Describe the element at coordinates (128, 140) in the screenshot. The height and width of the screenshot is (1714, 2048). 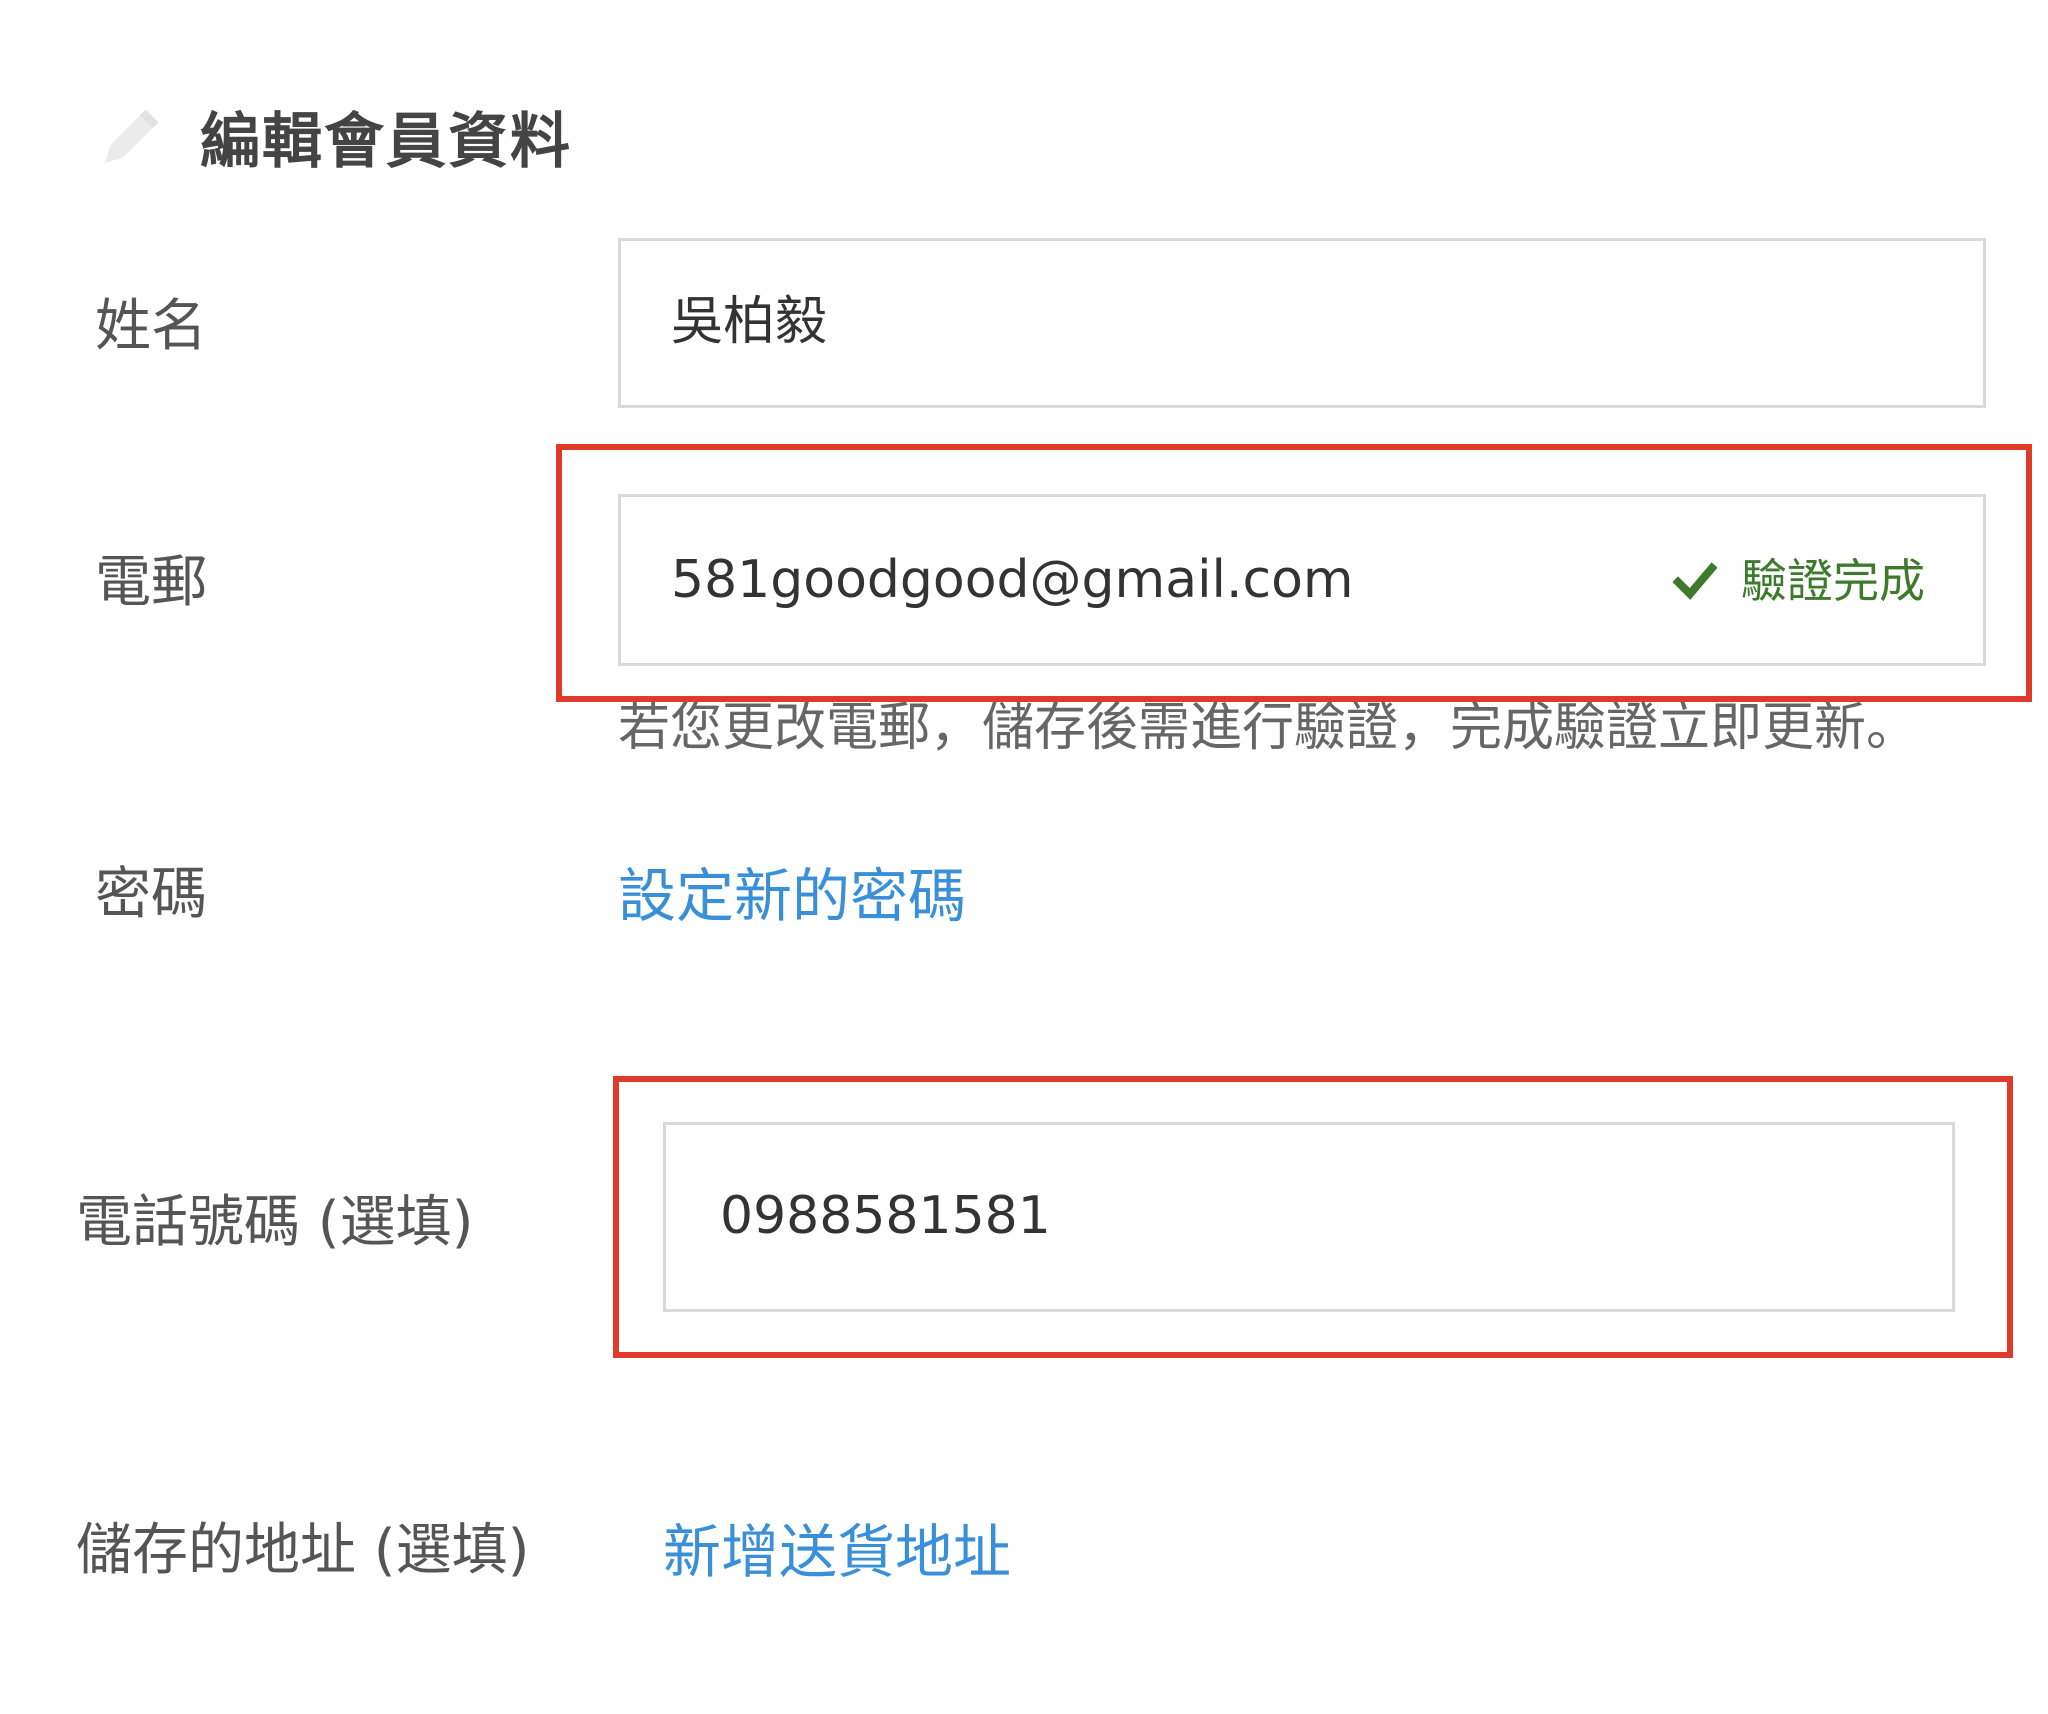
I see `pencil-icon` at that location.